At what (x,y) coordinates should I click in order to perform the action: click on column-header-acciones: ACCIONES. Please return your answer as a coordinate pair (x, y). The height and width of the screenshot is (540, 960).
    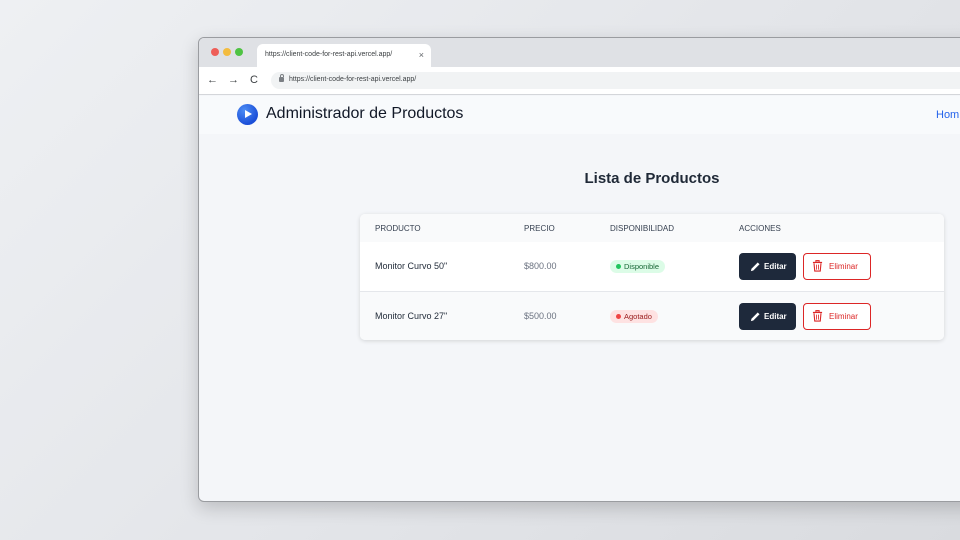
    Looking at the image, I should click on (760, 228).